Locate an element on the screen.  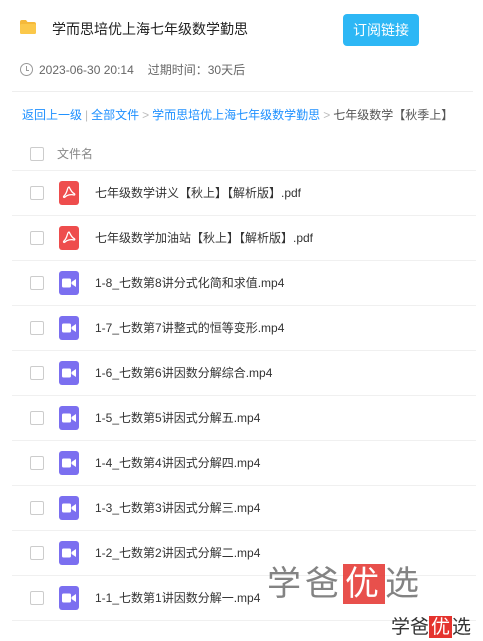
file-row: 1-8_七数第8讲分式化简和求值.mp4 is located at coordinates (244, 283).